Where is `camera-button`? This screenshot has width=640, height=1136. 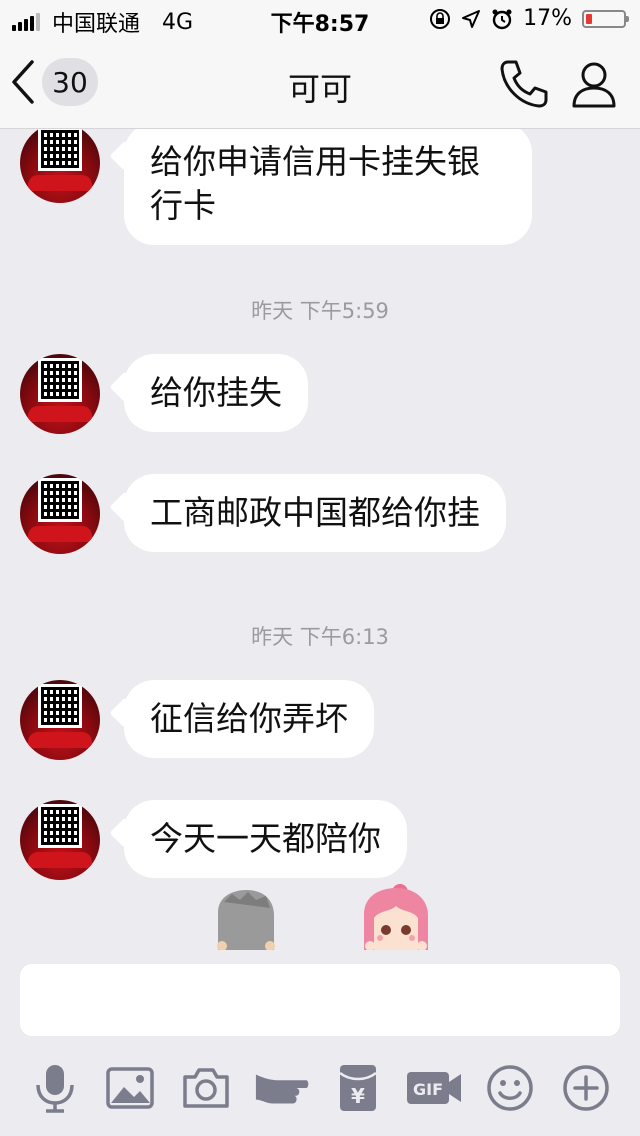 camera-button is located at coordinates (206, 1088).